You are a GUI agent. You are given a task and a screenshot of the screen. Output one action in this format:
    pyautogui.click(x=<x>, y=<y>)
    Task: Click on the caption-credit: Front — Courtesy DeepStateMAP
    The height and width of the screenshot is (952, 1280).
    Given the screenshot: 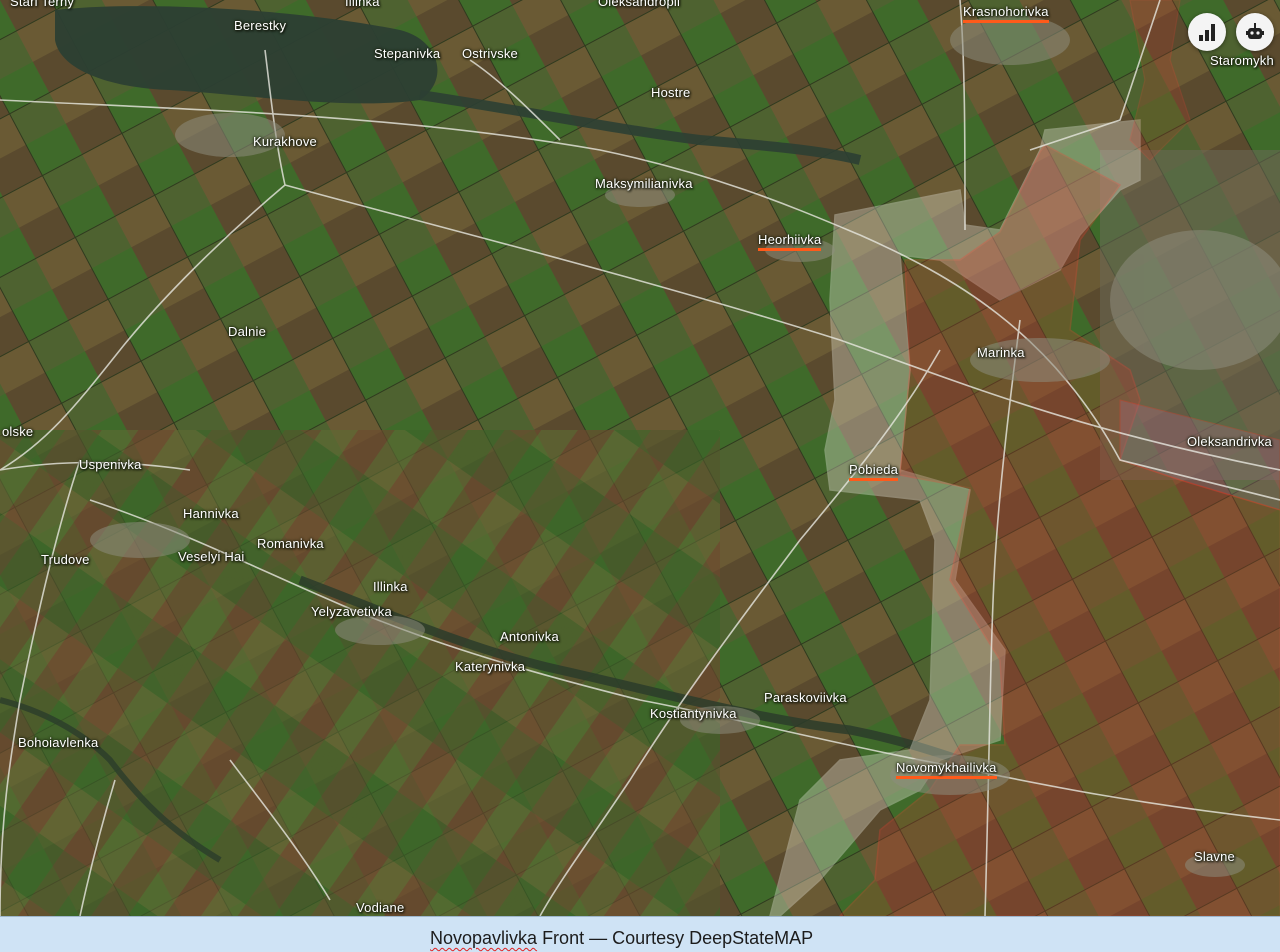 What is the action you would take?
    pyautogui.click(x=675, y=938)
    